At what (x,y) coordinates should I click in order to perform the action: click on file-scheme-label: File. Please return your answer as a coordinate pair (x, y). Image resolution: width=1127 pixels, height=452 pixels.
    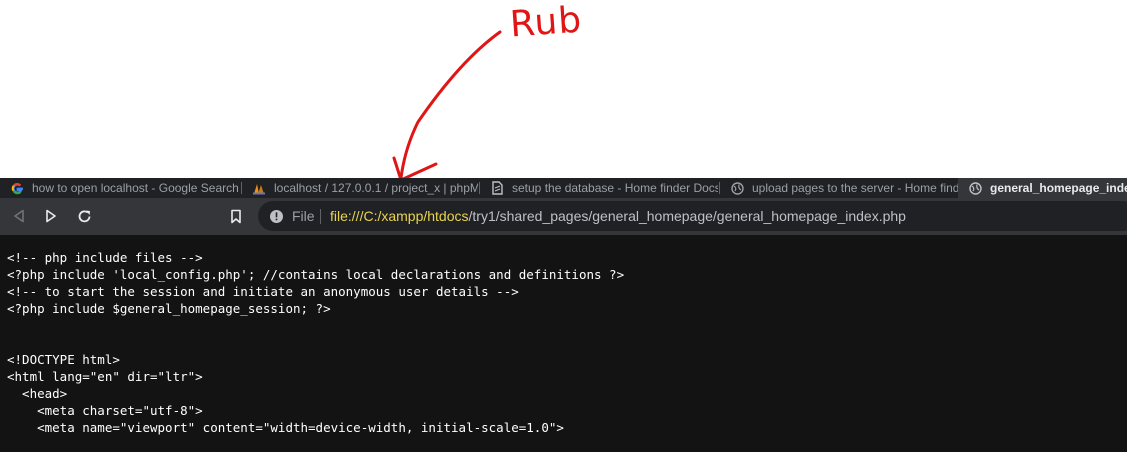
    Looking at the image, I should click on (303, 216).